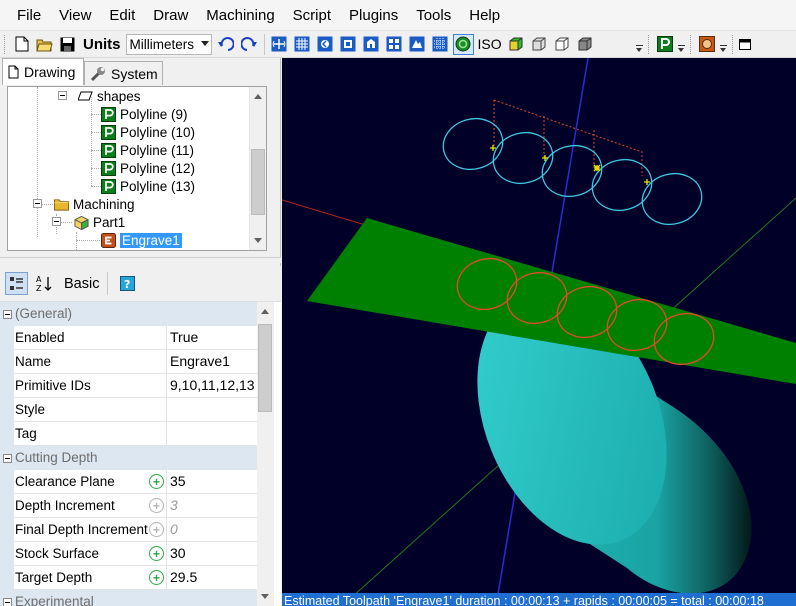 Image resolution: width=796 pixels, height=606 pixels. I want to click on view-right-icon, so click(417, 44).